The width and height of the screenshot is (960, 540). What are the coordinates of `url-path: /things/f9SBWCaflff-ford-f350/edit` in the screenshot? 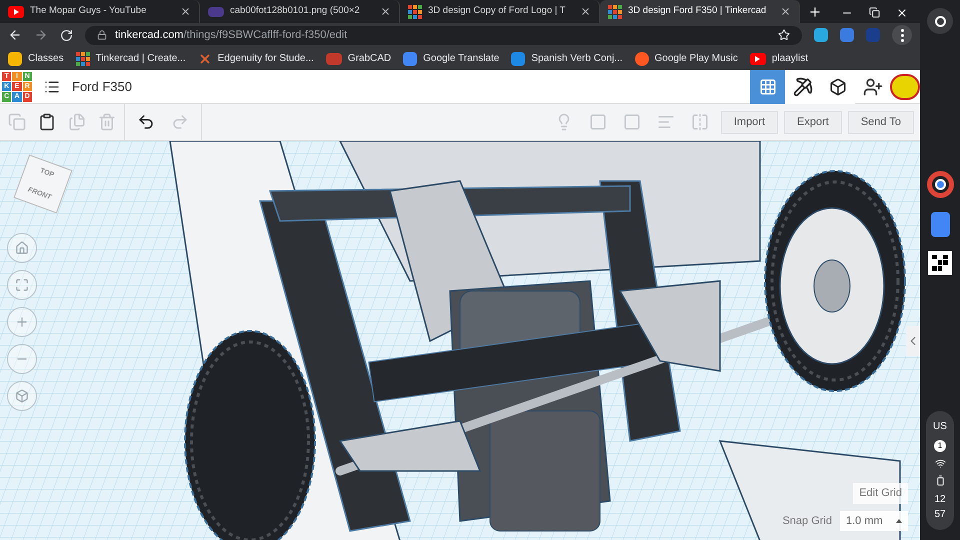 It's located at (265, 35).